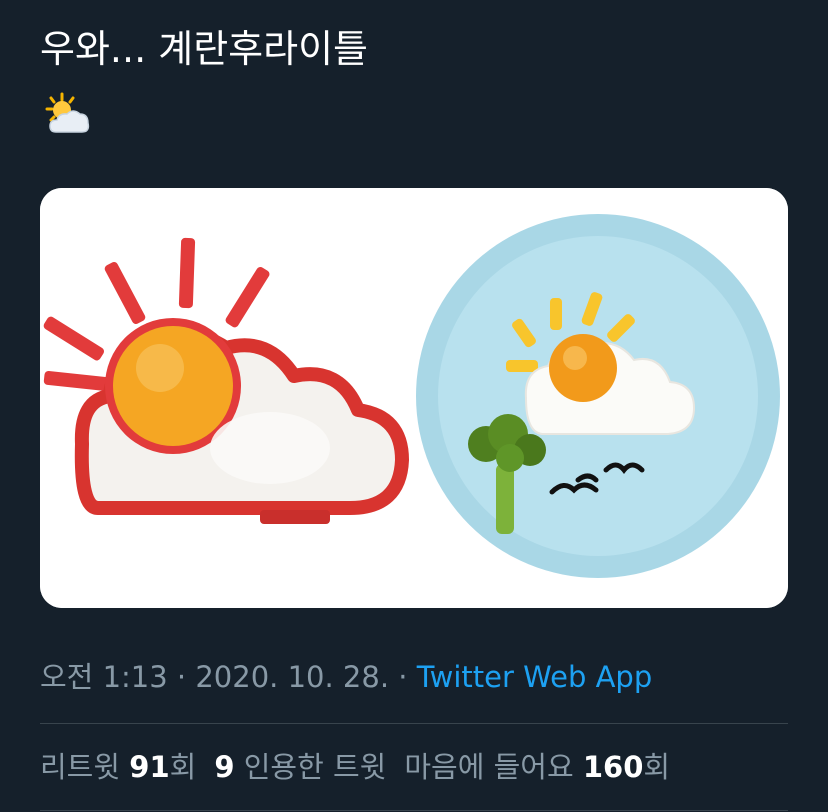  Describe the element at coordinates (85, 767) in the screenshot. I see `retweets-label: 리트윗` at that location.